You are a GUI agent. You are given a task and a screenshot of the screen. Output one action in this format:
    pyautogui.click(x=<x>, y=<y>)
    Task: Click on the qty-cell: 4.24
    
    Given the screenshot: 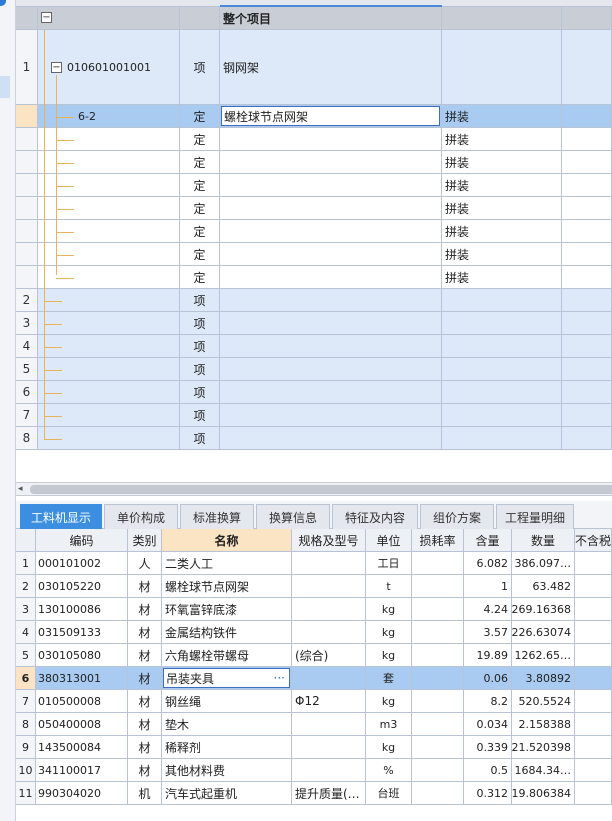 What is the action you would take?
    pyautogui.click(x=488, y=609)
    